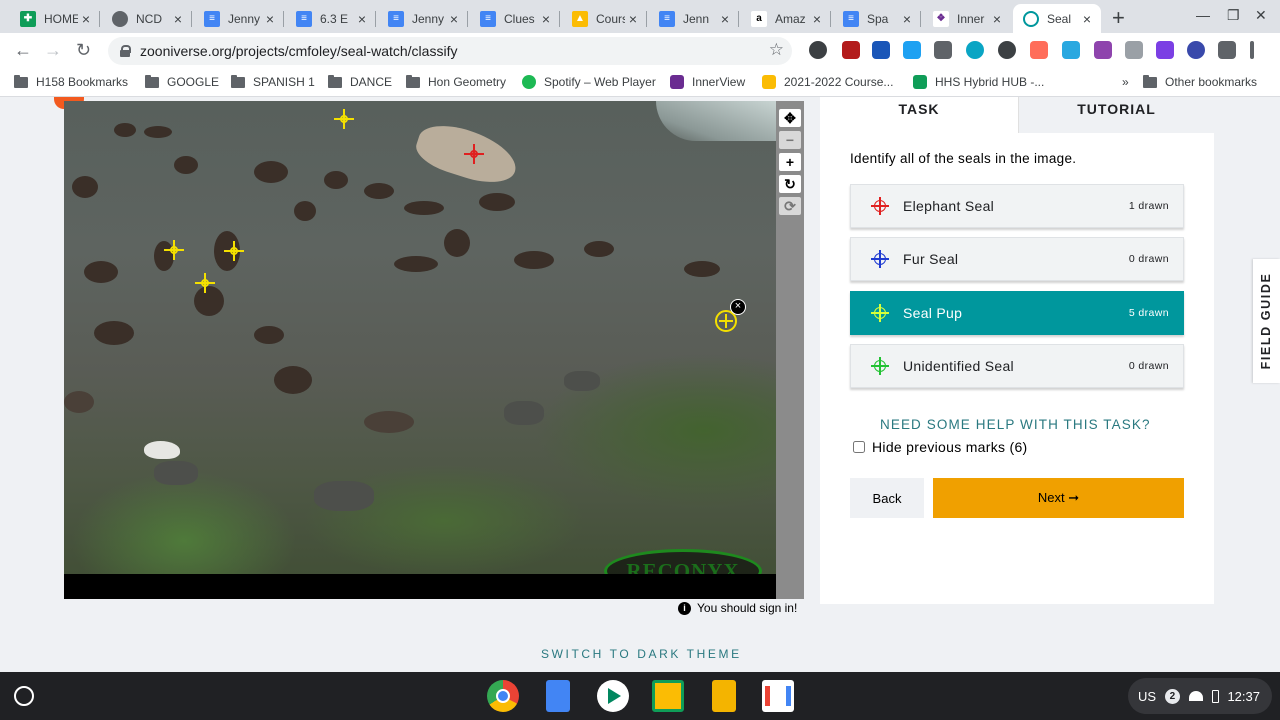 This screenshot has height=720, width=1280. I want to click on rock, so click(524, 413).